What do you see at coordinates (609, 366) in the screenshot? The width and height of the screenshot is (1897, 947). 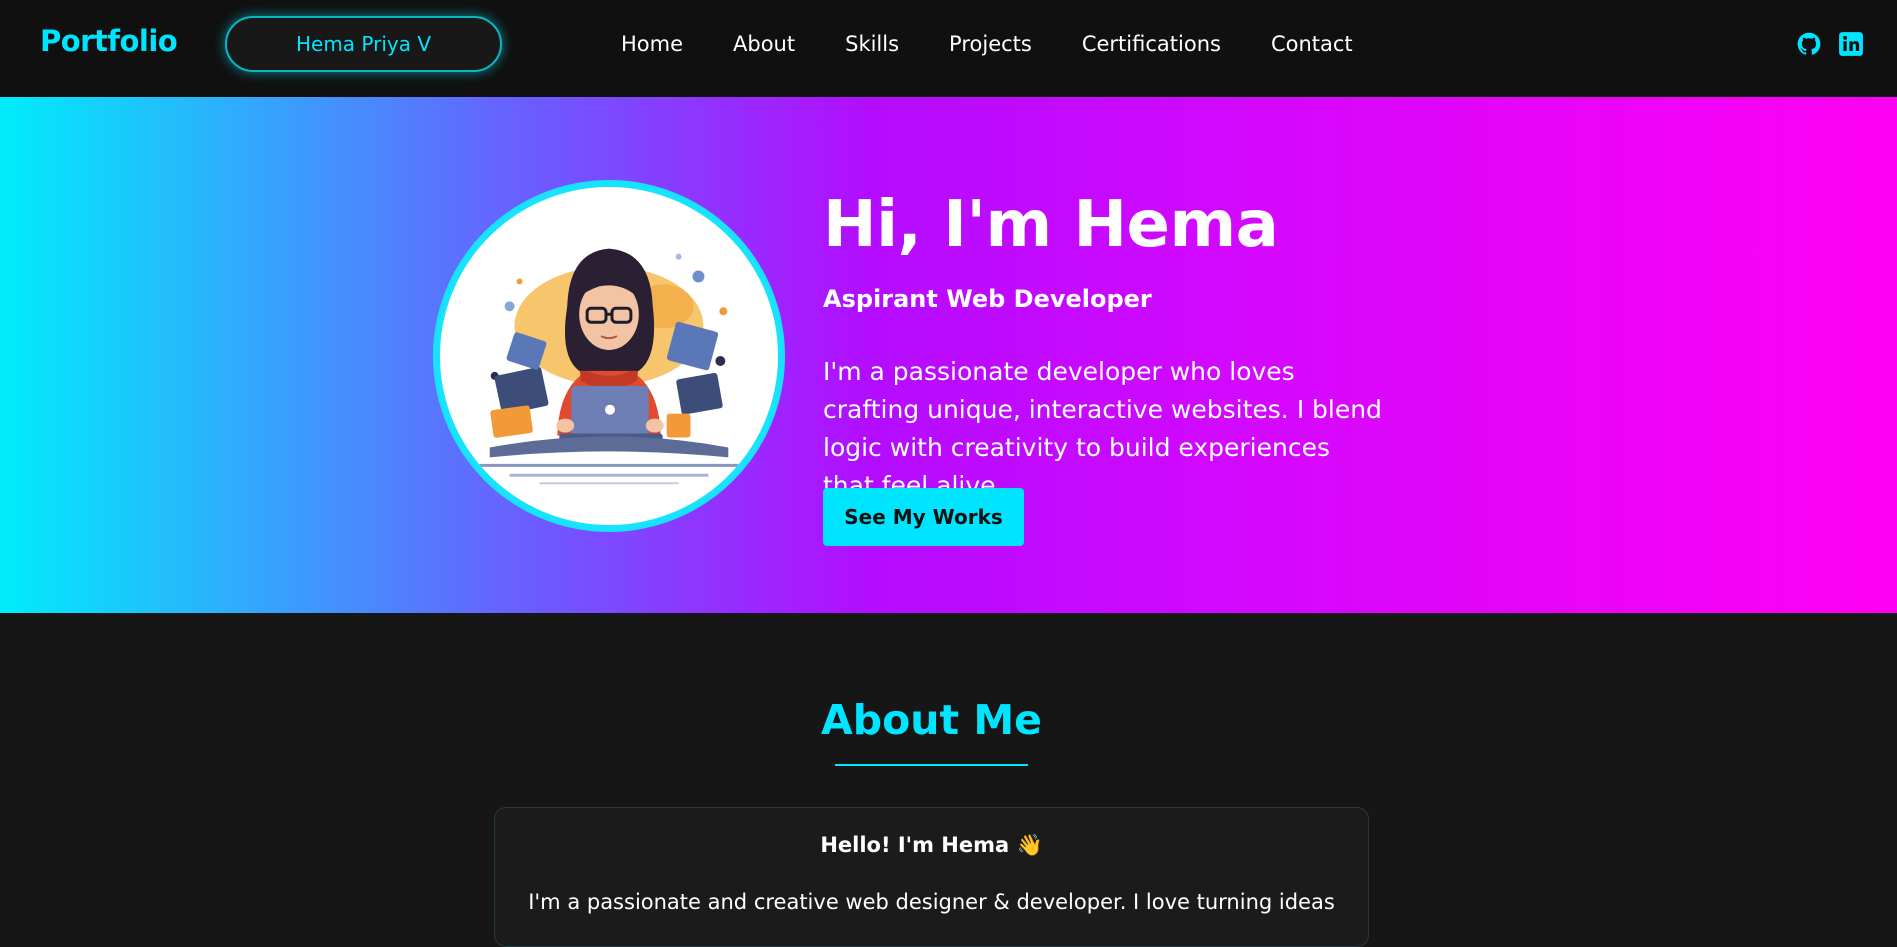 I see `developer-illustration` at bounding box center [609, 366].